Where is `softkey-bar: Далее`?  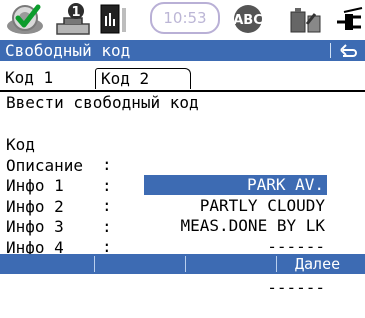 softkey-bar: Далее is located at coordinates (182, 264).